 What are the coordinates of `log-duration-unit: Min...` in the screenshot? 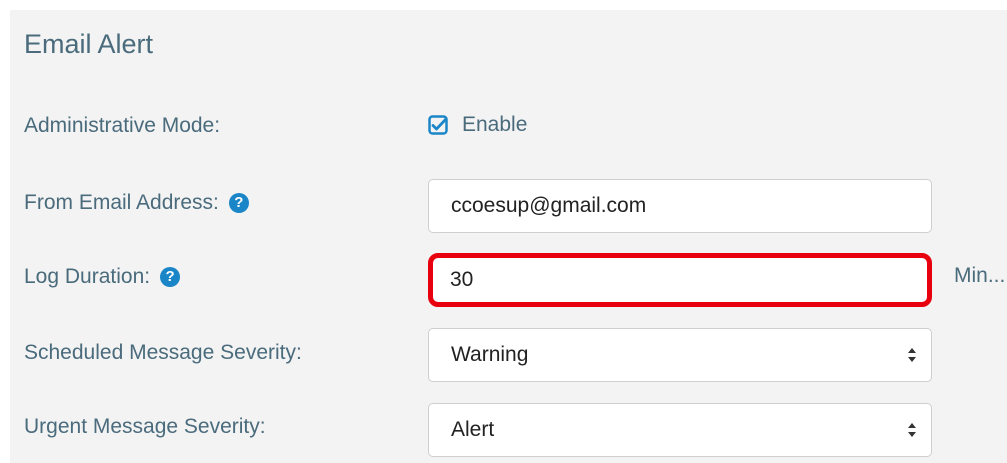 It's located at (980, 275).